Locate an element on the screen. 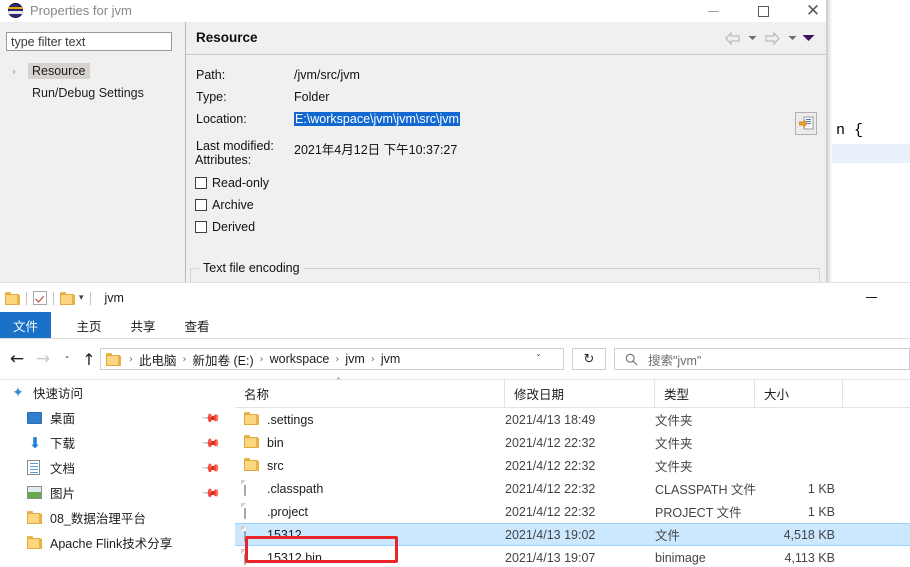 Image resolution: width=910 pixels, height=567 pixels. eclipse-globe-icon is located at coordinates (15, 10).